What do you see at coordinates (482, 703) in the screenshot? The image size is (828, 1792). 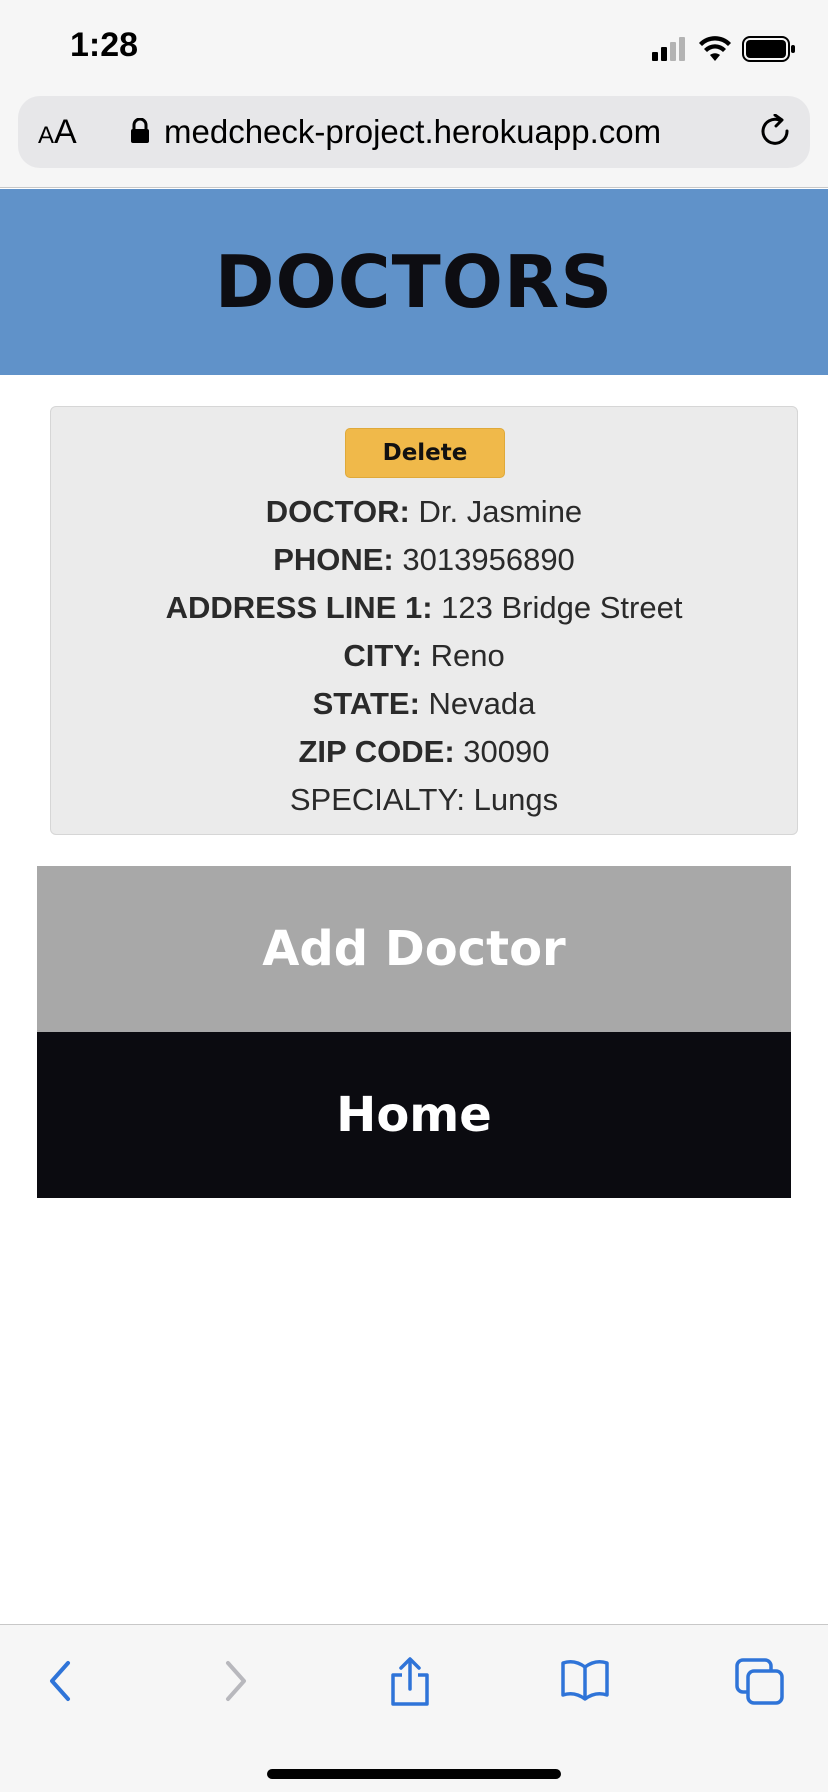 I see `state-value: Nevada` at bounding box center [482, 703].